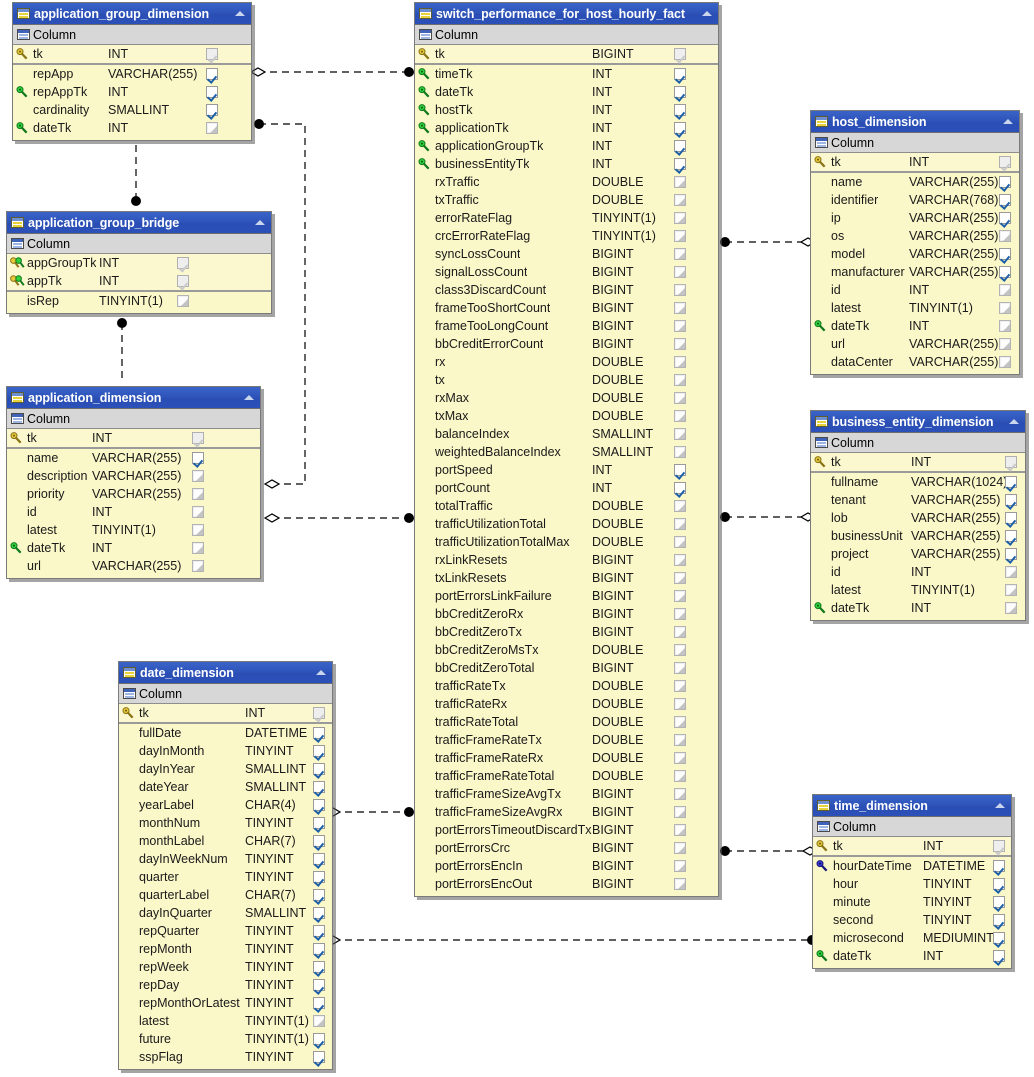  I want to click on column-row: isRep TINYINT(1), so click(139, 301).